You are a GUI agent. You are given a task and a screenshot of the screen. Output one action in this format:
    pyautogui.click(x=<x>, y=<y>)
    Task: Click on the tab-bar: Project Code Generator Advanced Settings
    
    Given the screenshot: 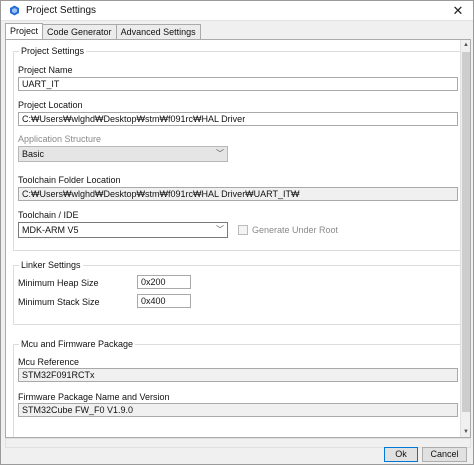 What is the action you would take?
    pyautogui.click(x=103, y=31)
    